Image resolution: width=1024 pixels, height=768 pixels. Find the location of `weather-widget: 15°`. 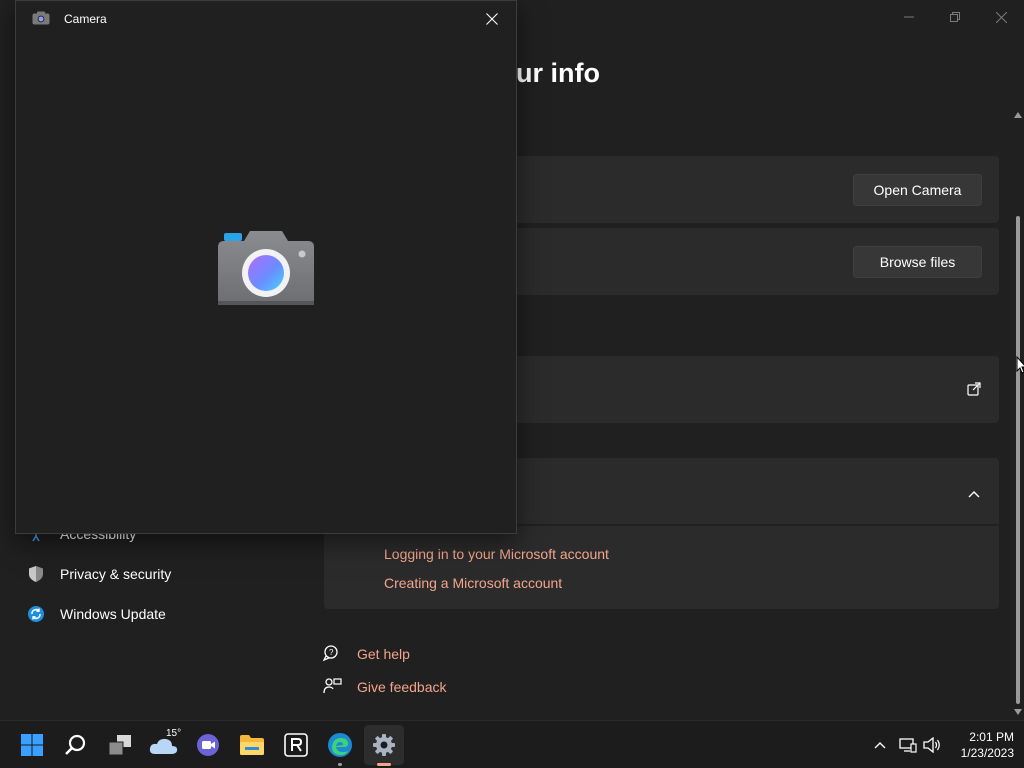

weather-widget: 15° is located at coordinates (164, 745).